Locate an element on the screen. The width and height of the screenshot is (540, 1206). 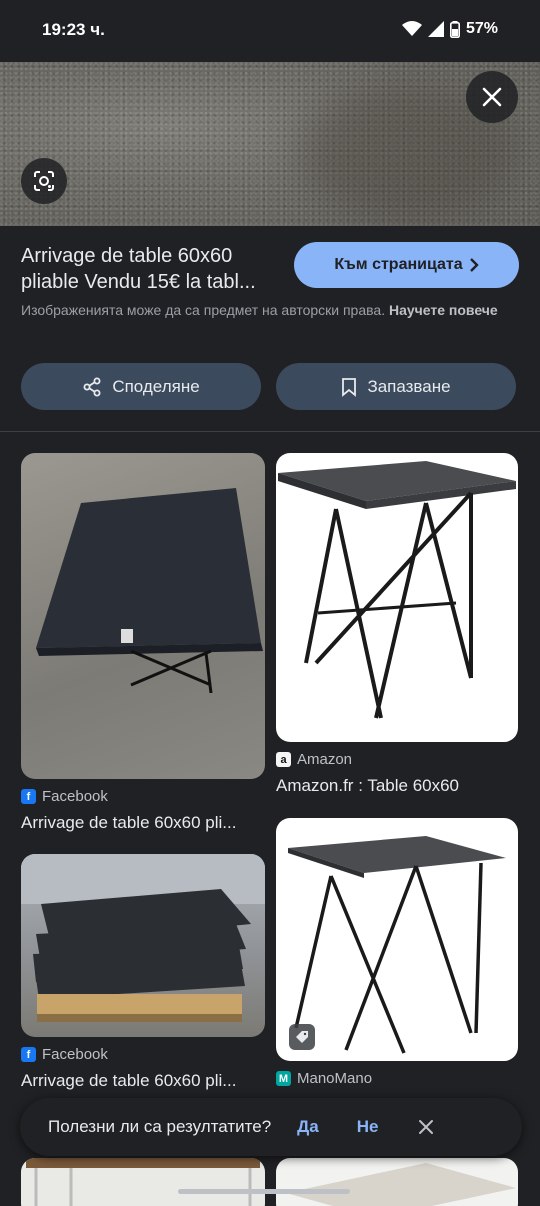
lens-icon is located at coordinates (44, 181).